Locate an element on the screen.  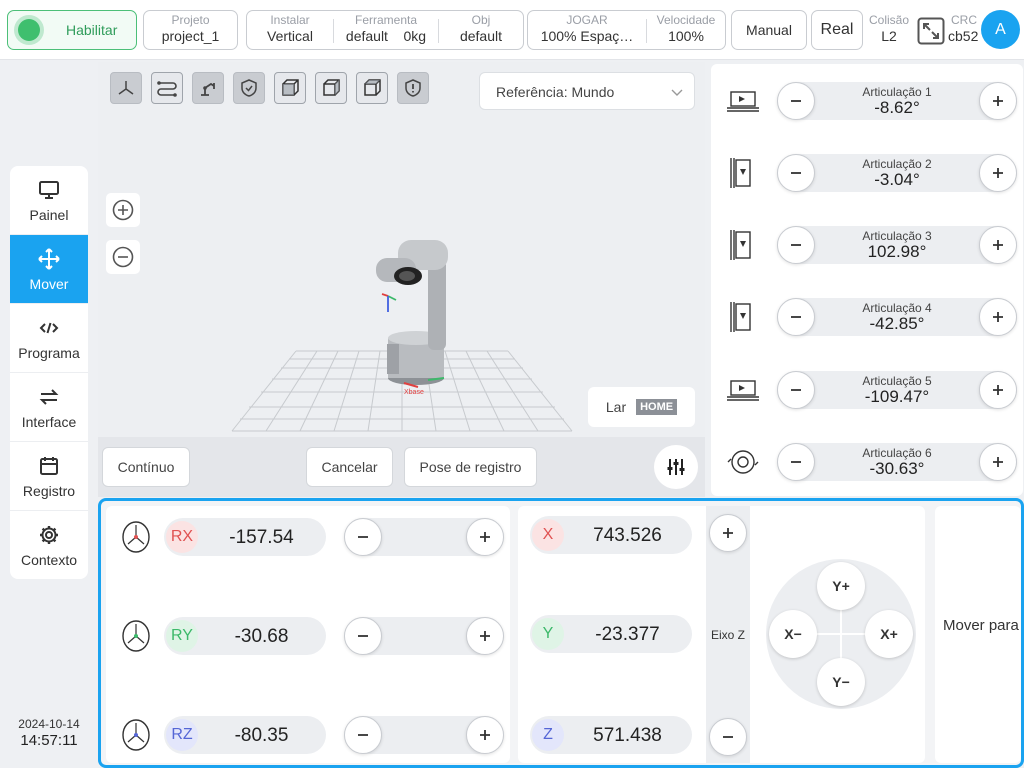
expand-icon is located at coordinates (931, 31).